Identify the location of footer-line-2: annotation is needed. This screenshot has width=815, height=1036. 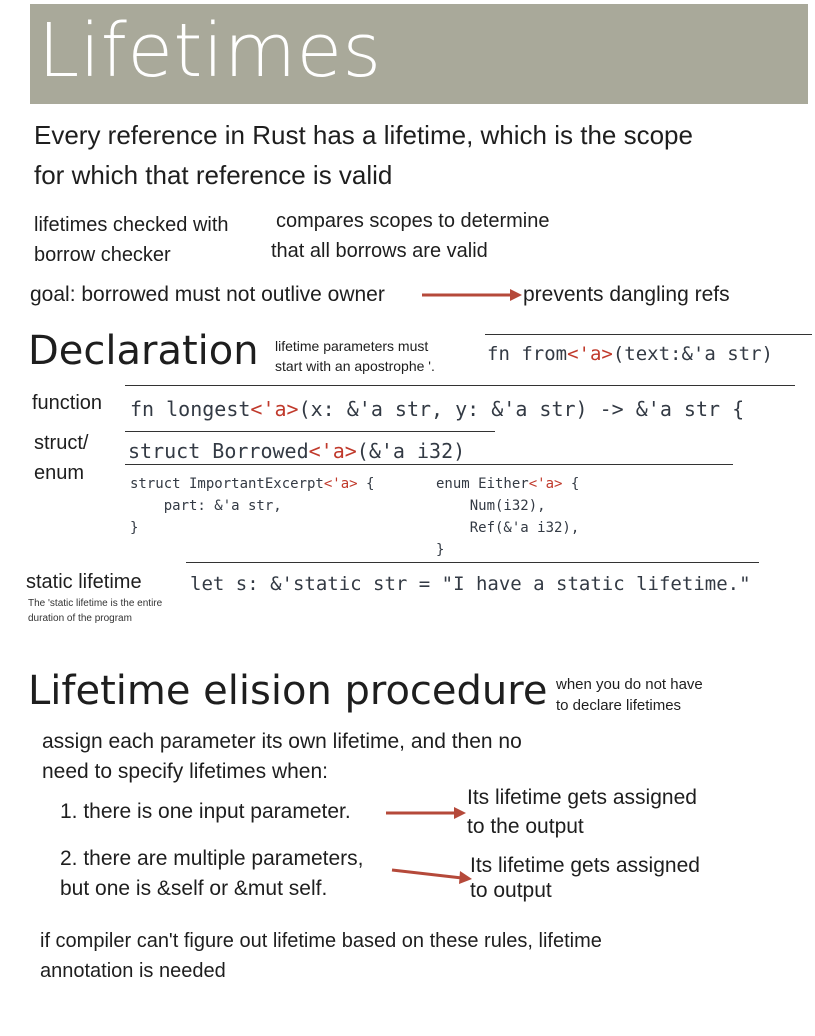
(133, 971).